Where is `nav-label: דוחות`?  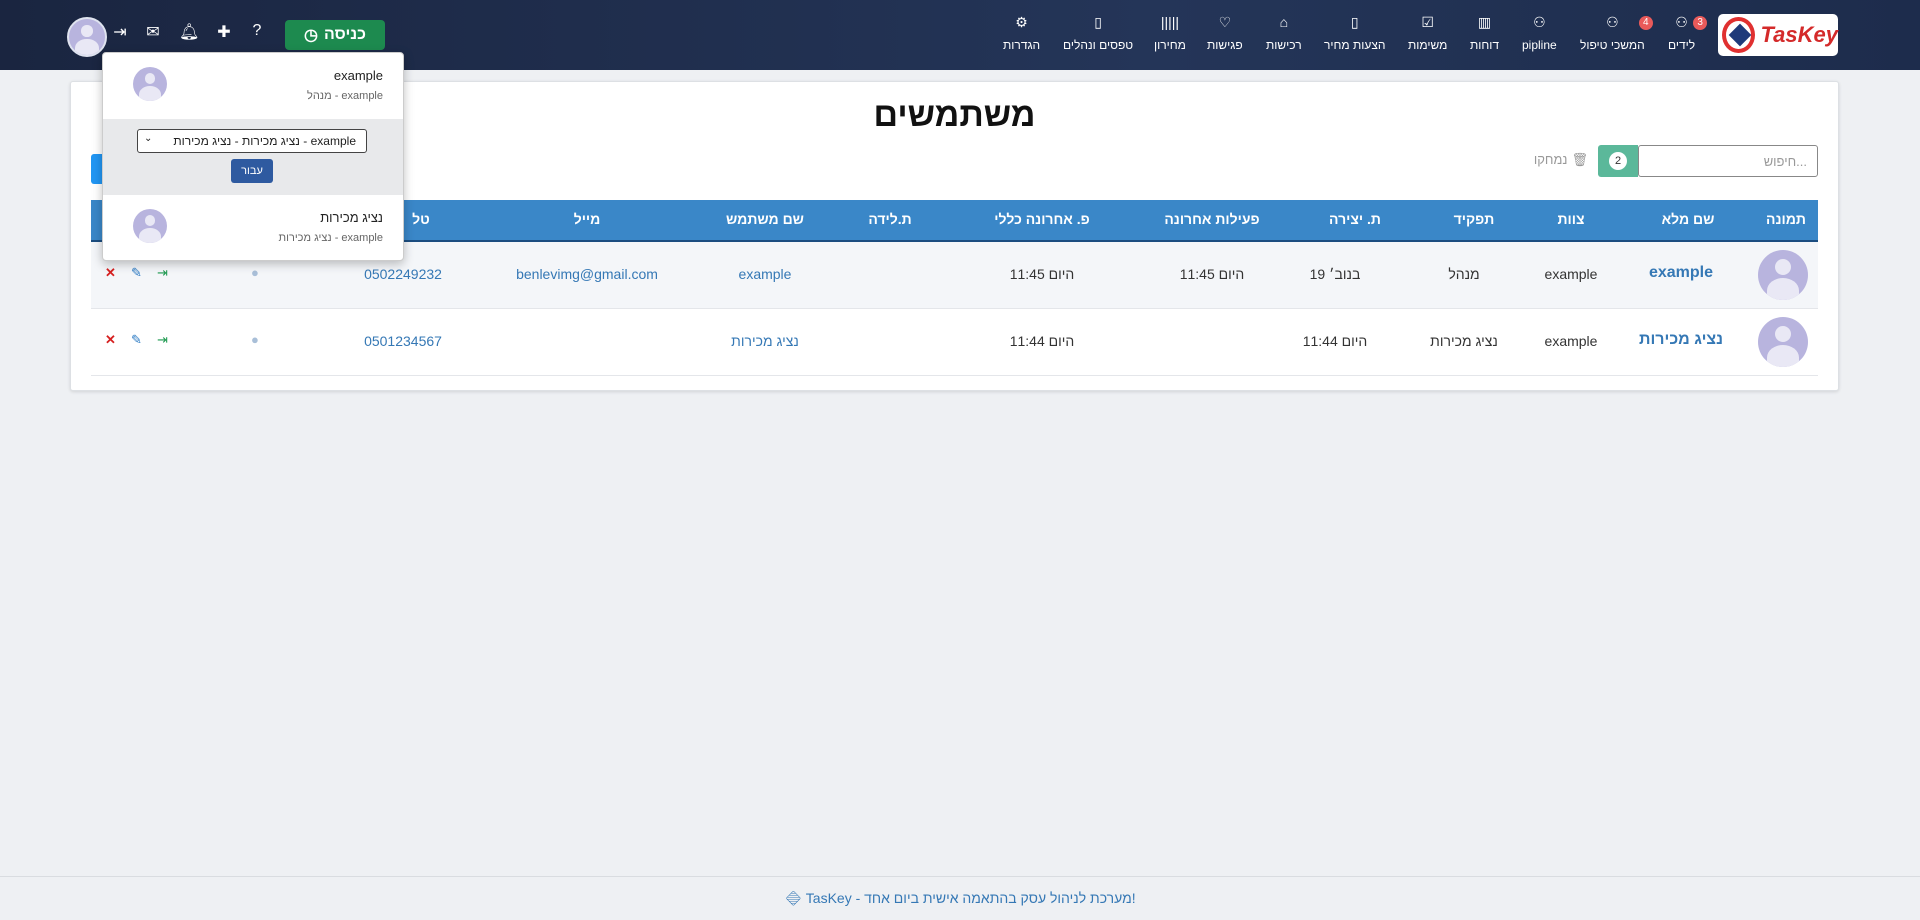
nav-label: דוחות is located at coordinates (1485, 45).